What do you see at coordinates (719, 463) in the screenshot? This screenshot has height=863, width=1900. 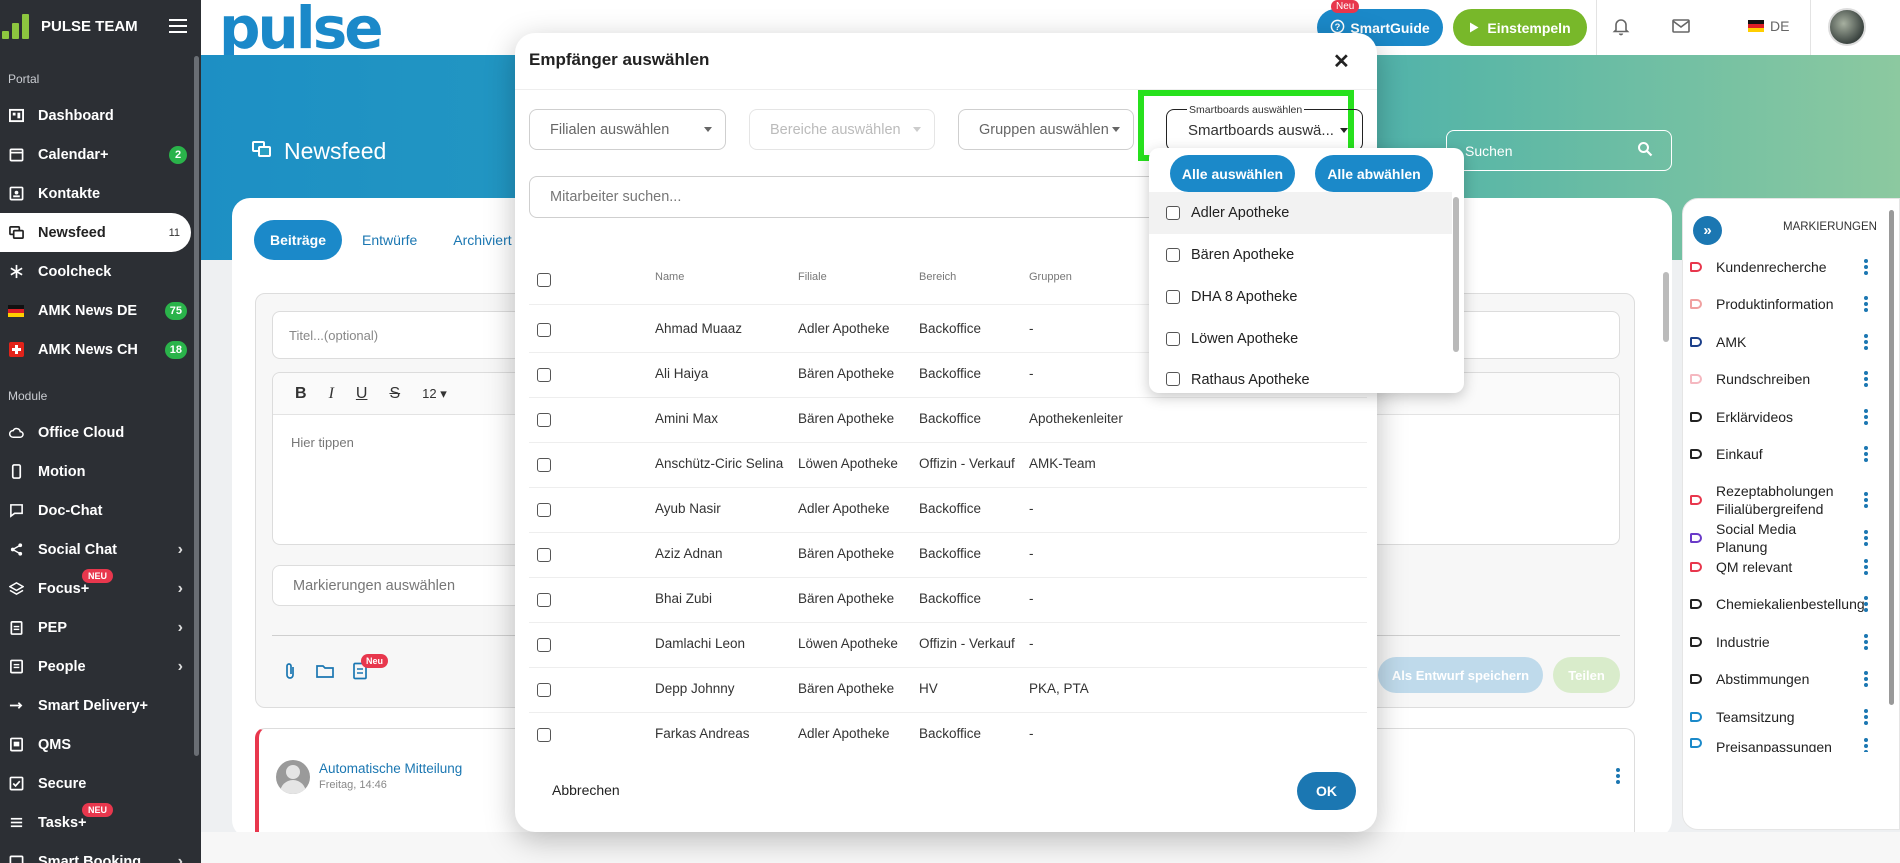 I see `cell-name: Anschütz-Ciric Selina` at bounding box center [719, 463].